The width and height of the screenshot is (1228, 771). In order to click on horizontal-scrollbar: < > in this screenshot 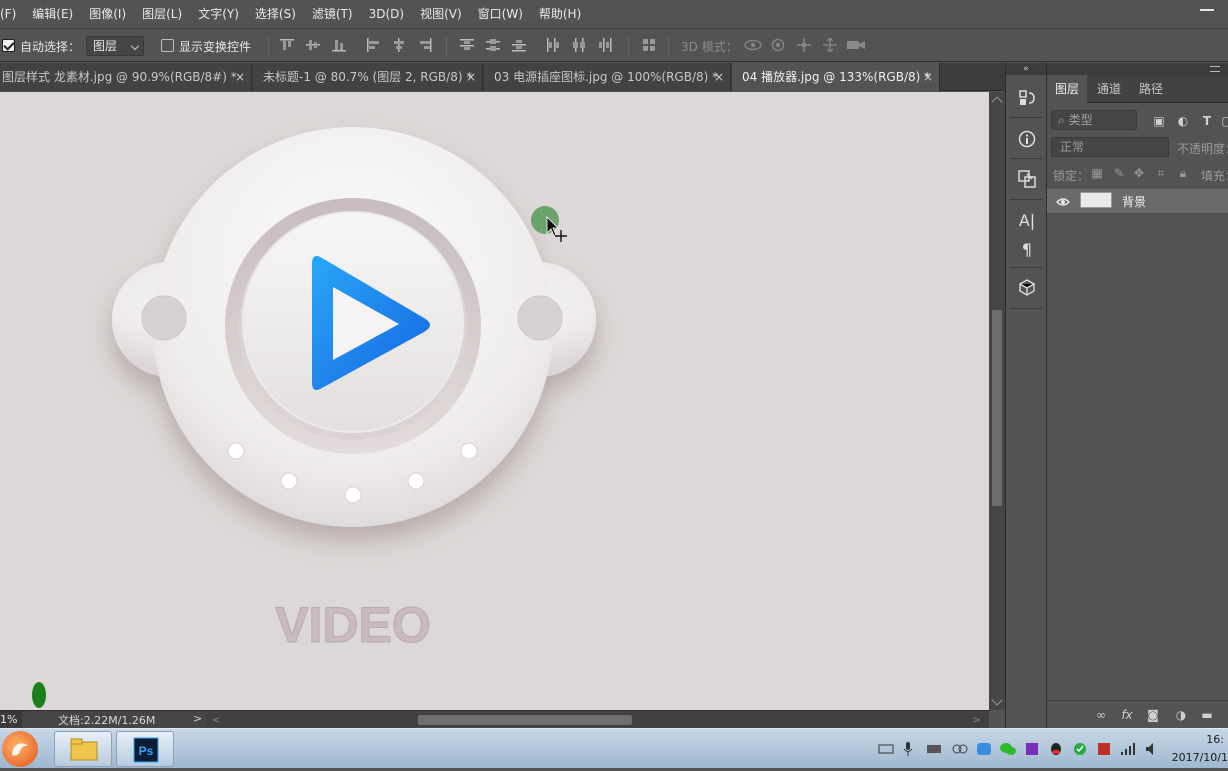, I will do `click(597, 720)`.